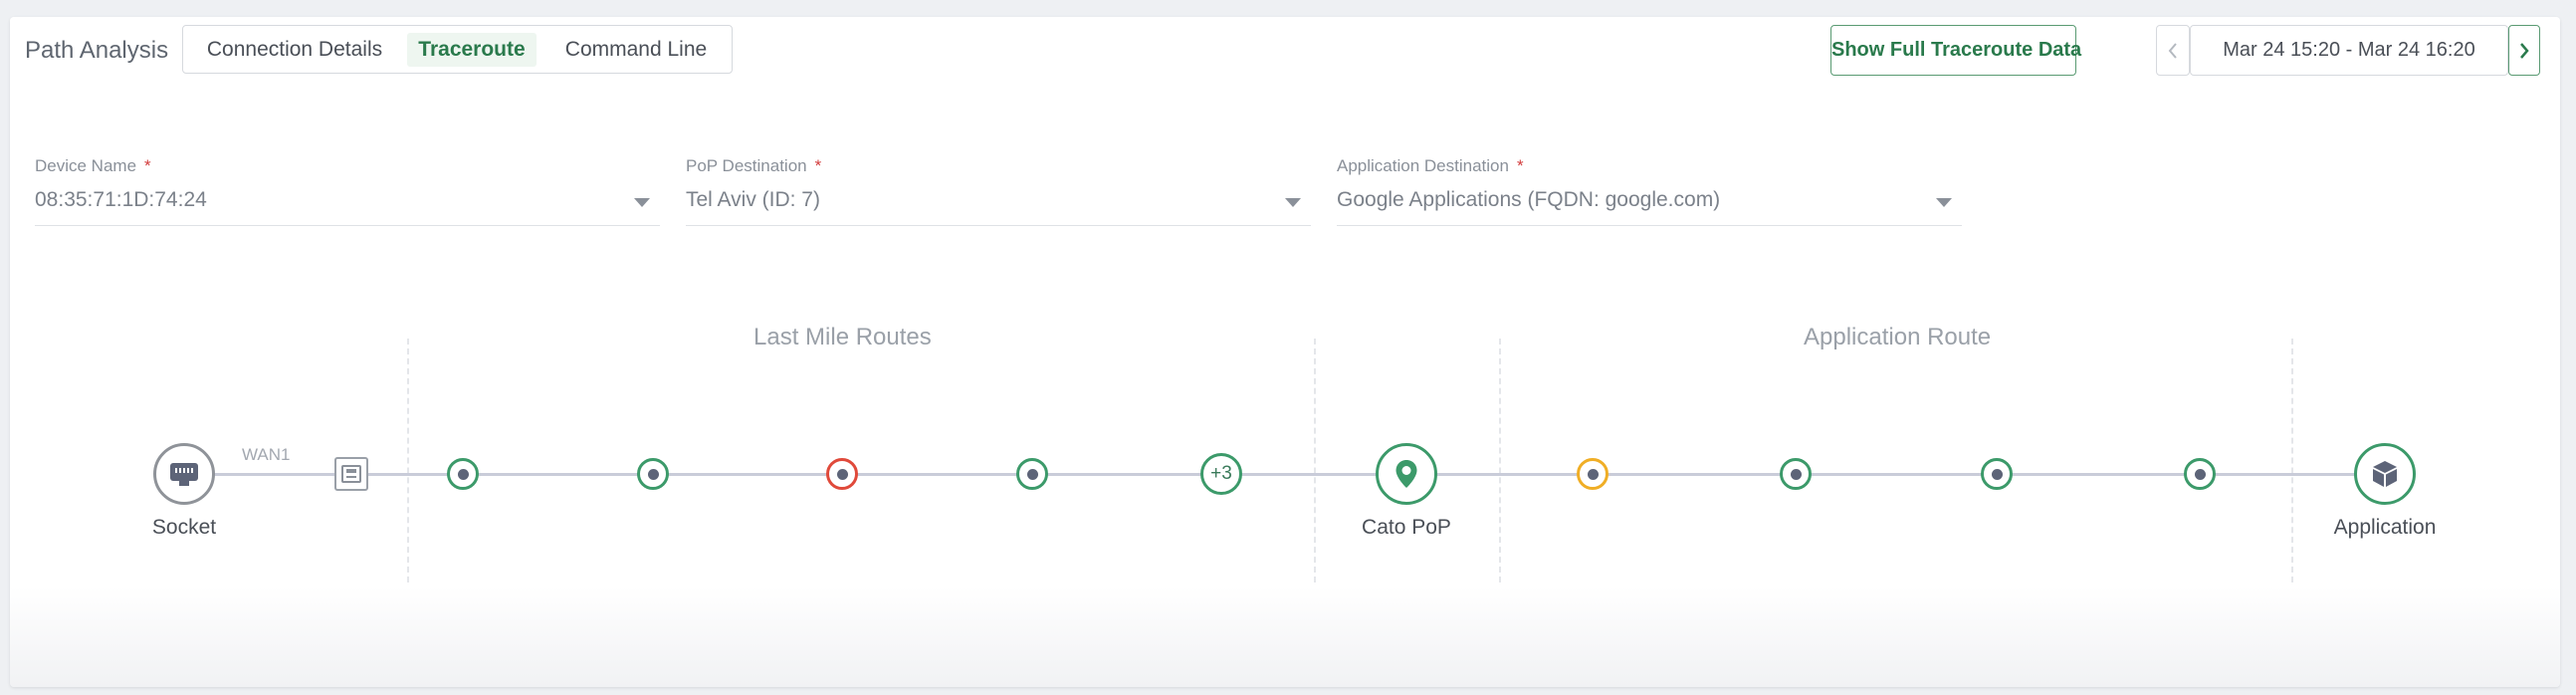  I want to click on cato-pop-label: Cato PoP, so click(1406, 527).